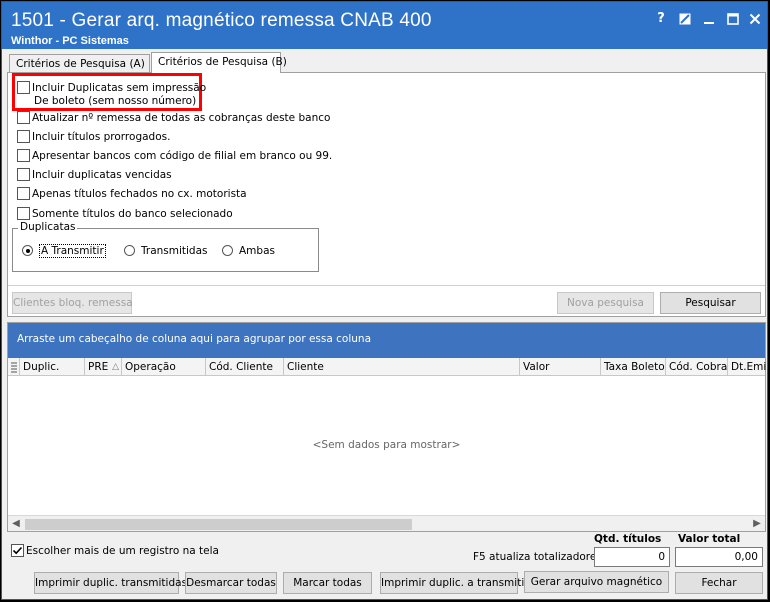 This screenshot has width=770, height=602. I want to click on option-duplicatas-vencidas: Incluir duplicatas vencidas, so click(94, 175).